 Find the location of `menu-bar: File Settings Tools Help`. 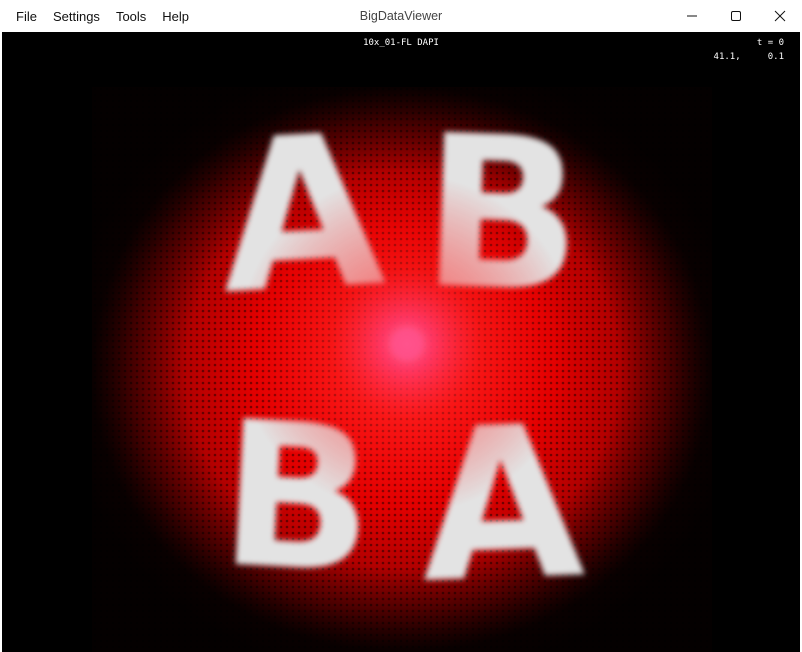

menu-bar: File Settings Tools Help is located at coordinates (102, 16).